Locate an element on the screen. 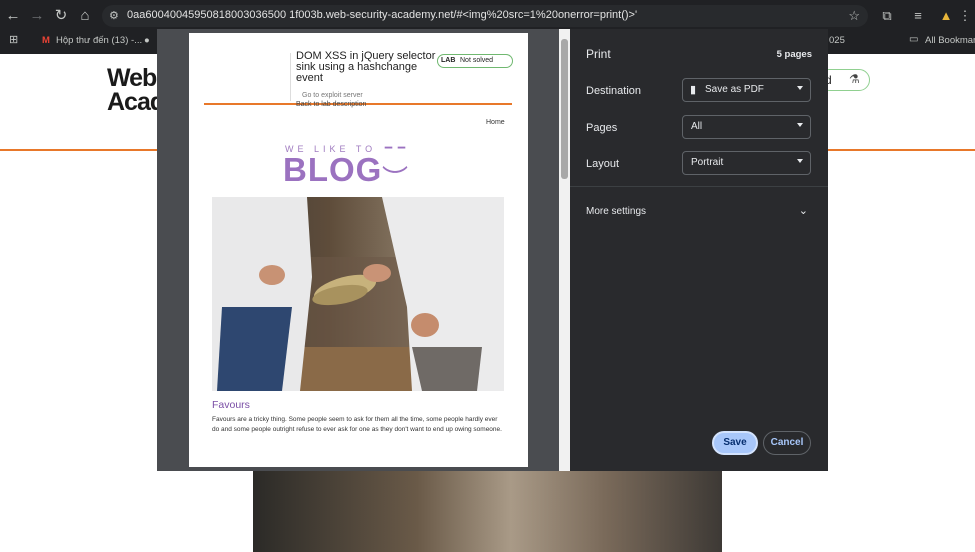  bookmark-star-icon: ☆ is located at coordinates (854, 16).